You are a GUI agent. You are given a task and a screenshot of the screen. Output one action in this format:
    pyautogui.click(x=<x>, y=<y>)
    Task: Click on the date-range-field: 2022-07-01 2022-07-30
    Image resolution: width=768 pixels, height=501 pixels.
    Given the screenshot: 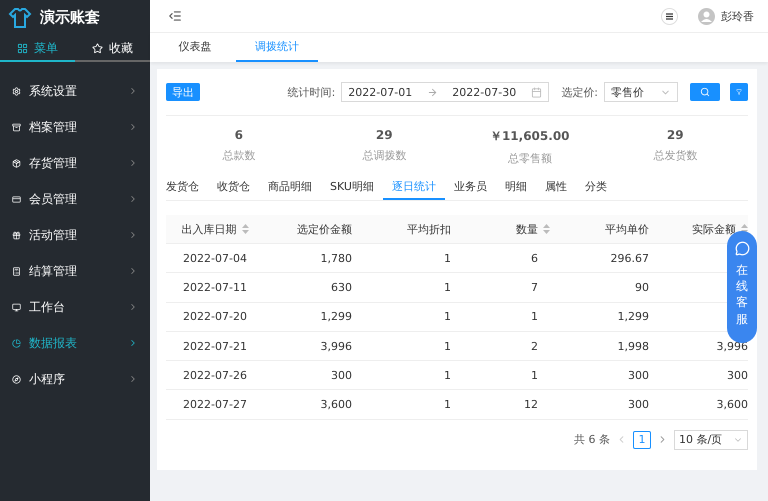 What is the action you would take?
    pyautogui.click(x=445, y=92)
    